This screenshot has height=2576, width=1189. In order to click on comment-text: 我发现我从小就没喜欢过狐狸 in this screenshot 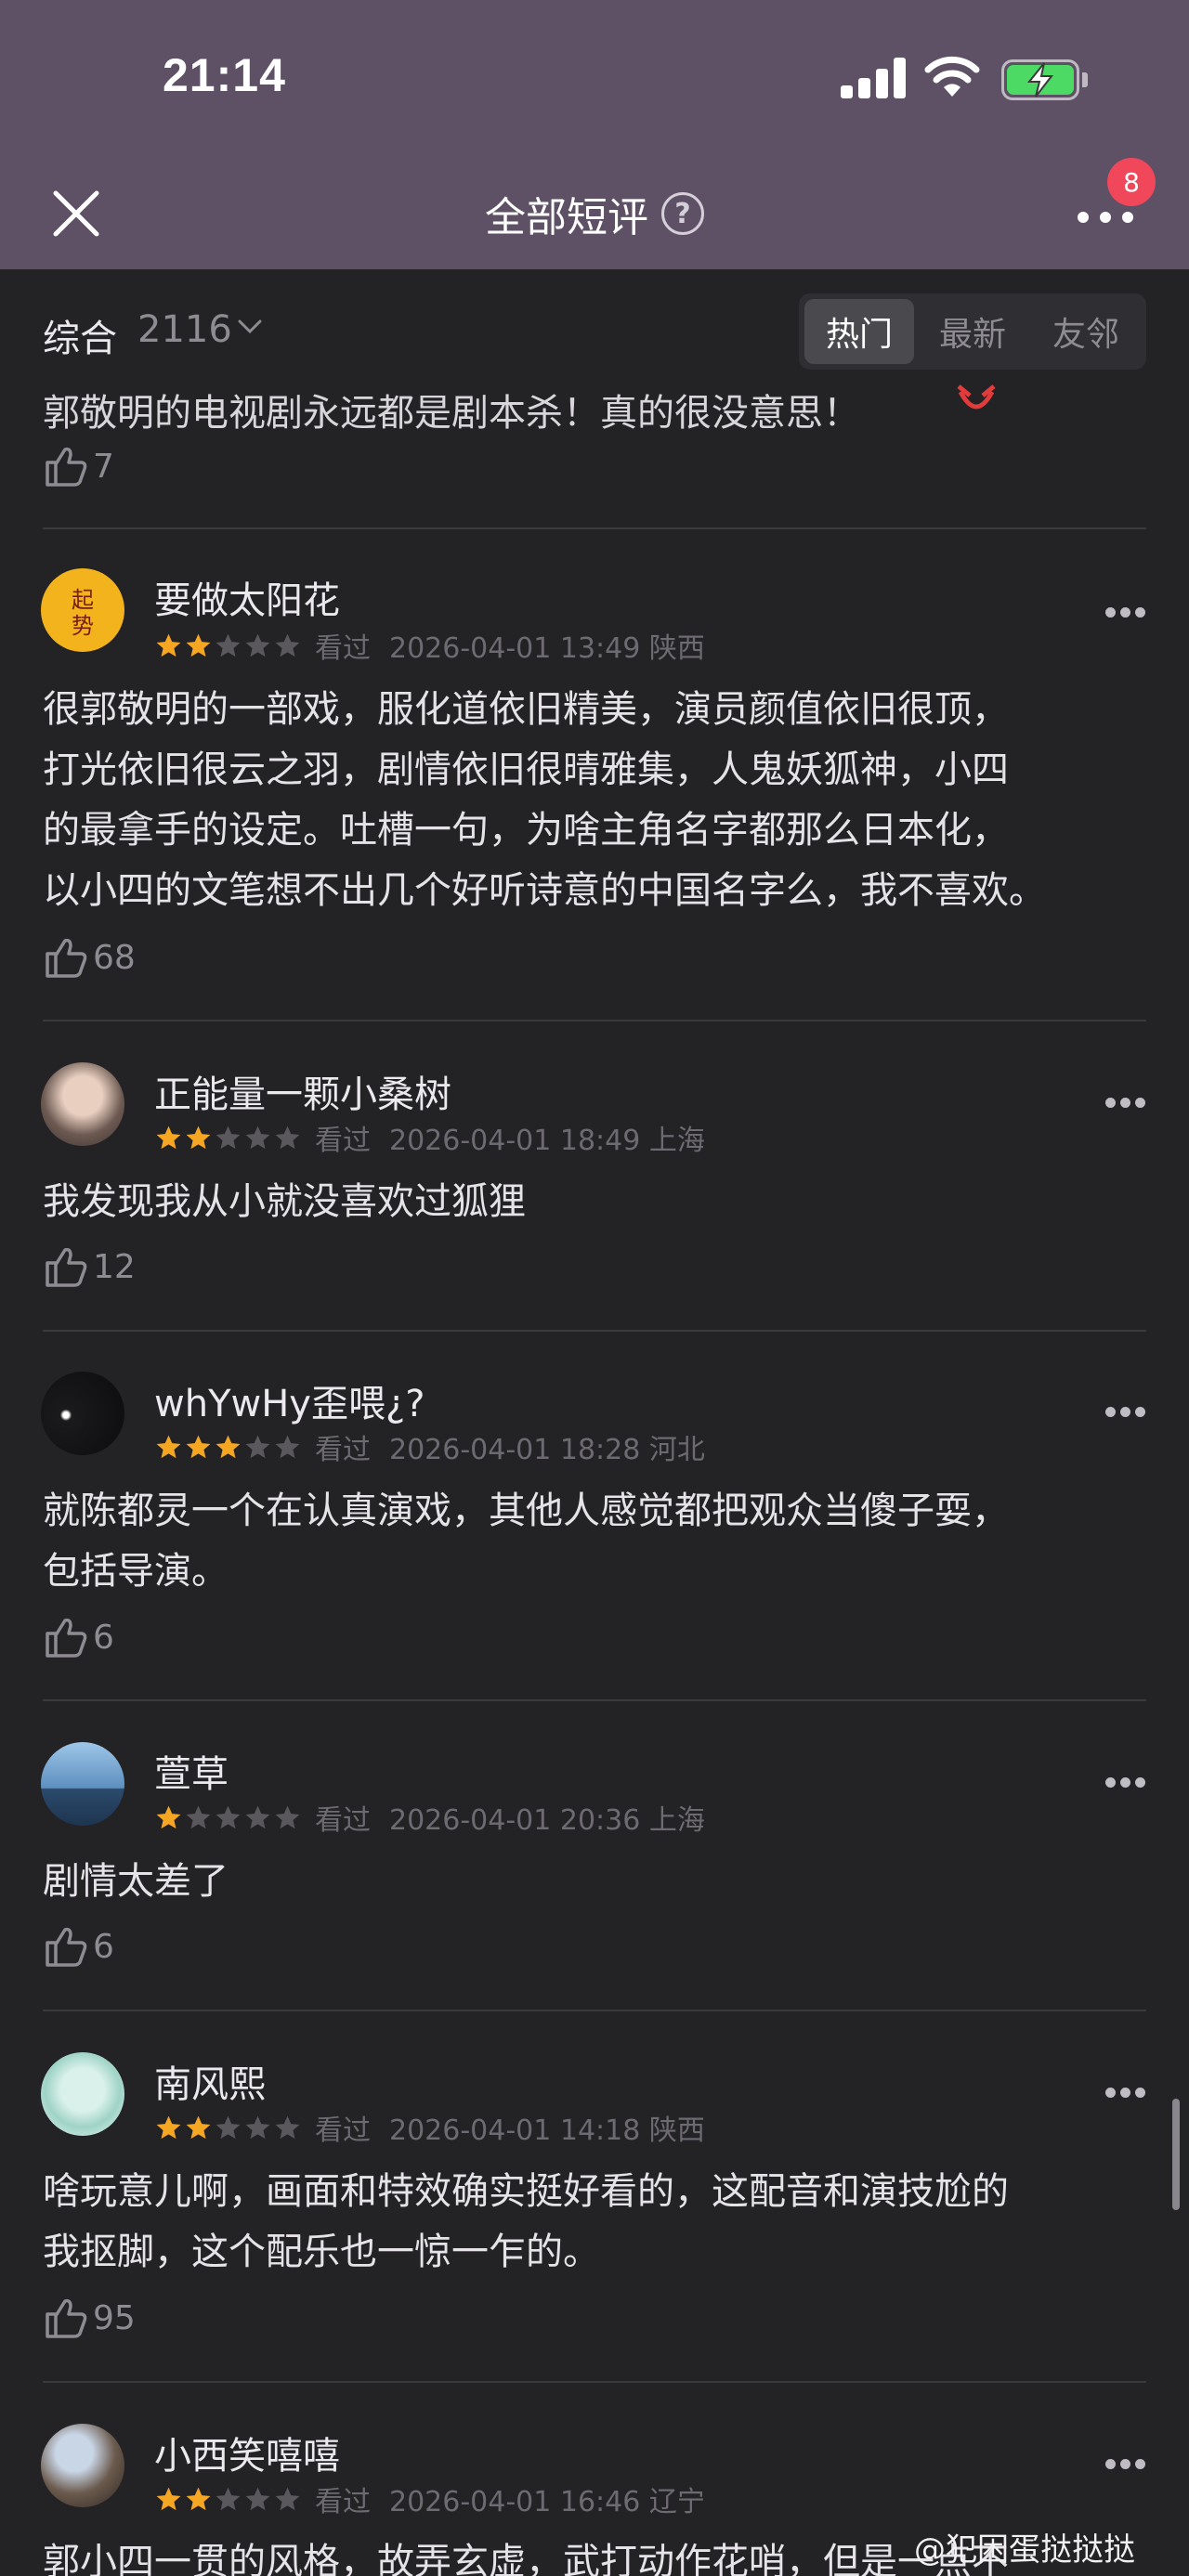, I will do `click(284, 1201)`.